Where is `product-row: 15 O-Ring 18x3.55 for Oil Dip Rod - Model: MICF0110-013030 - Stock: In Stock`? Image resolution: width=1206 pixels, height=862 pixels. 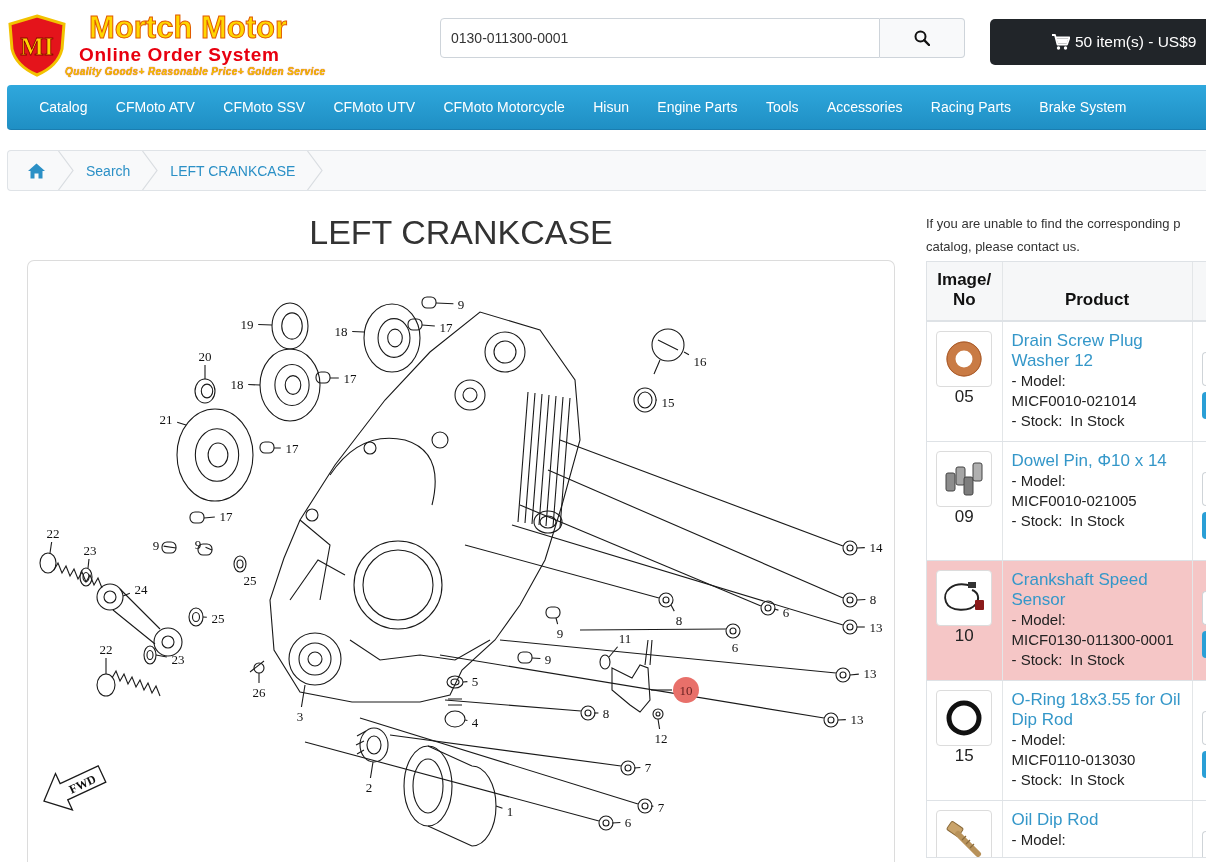 product-row: 15 O-Ring 18x3.55 for Oil Dip Rod - Model: MICF0110-013030 - Stock: In Stock is located at coordinates (1066, 740).